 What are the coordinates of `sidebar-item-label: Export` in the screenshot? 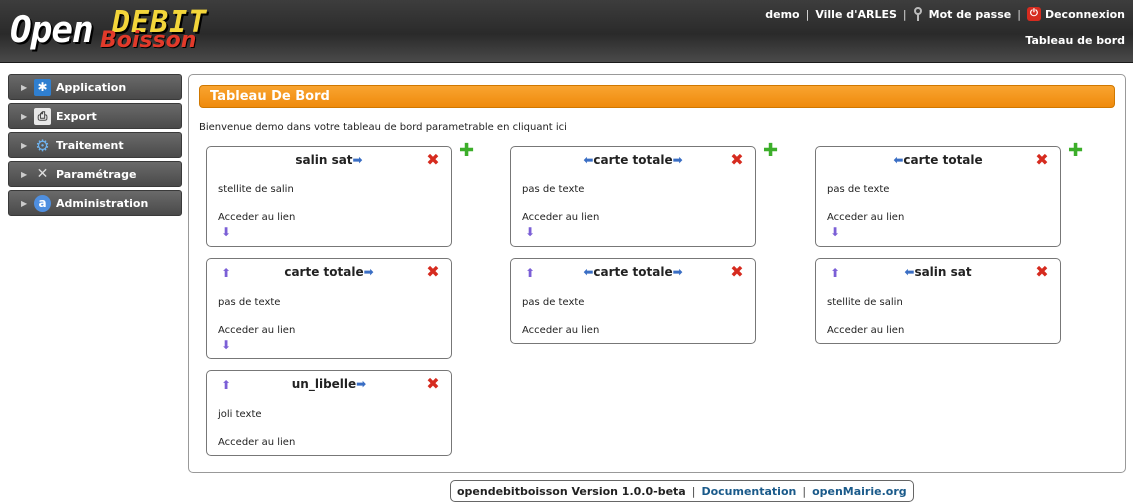 It's located at (76, 116).